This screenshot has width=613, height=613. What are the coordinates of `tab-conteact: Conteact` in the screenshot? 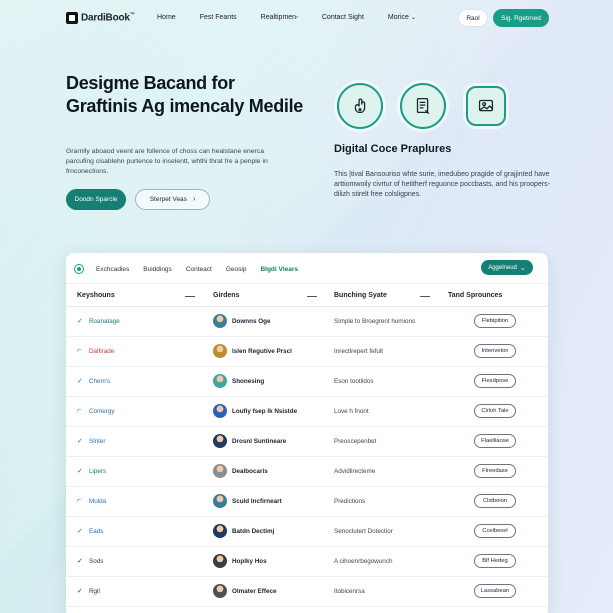 It's located at (199, 269).